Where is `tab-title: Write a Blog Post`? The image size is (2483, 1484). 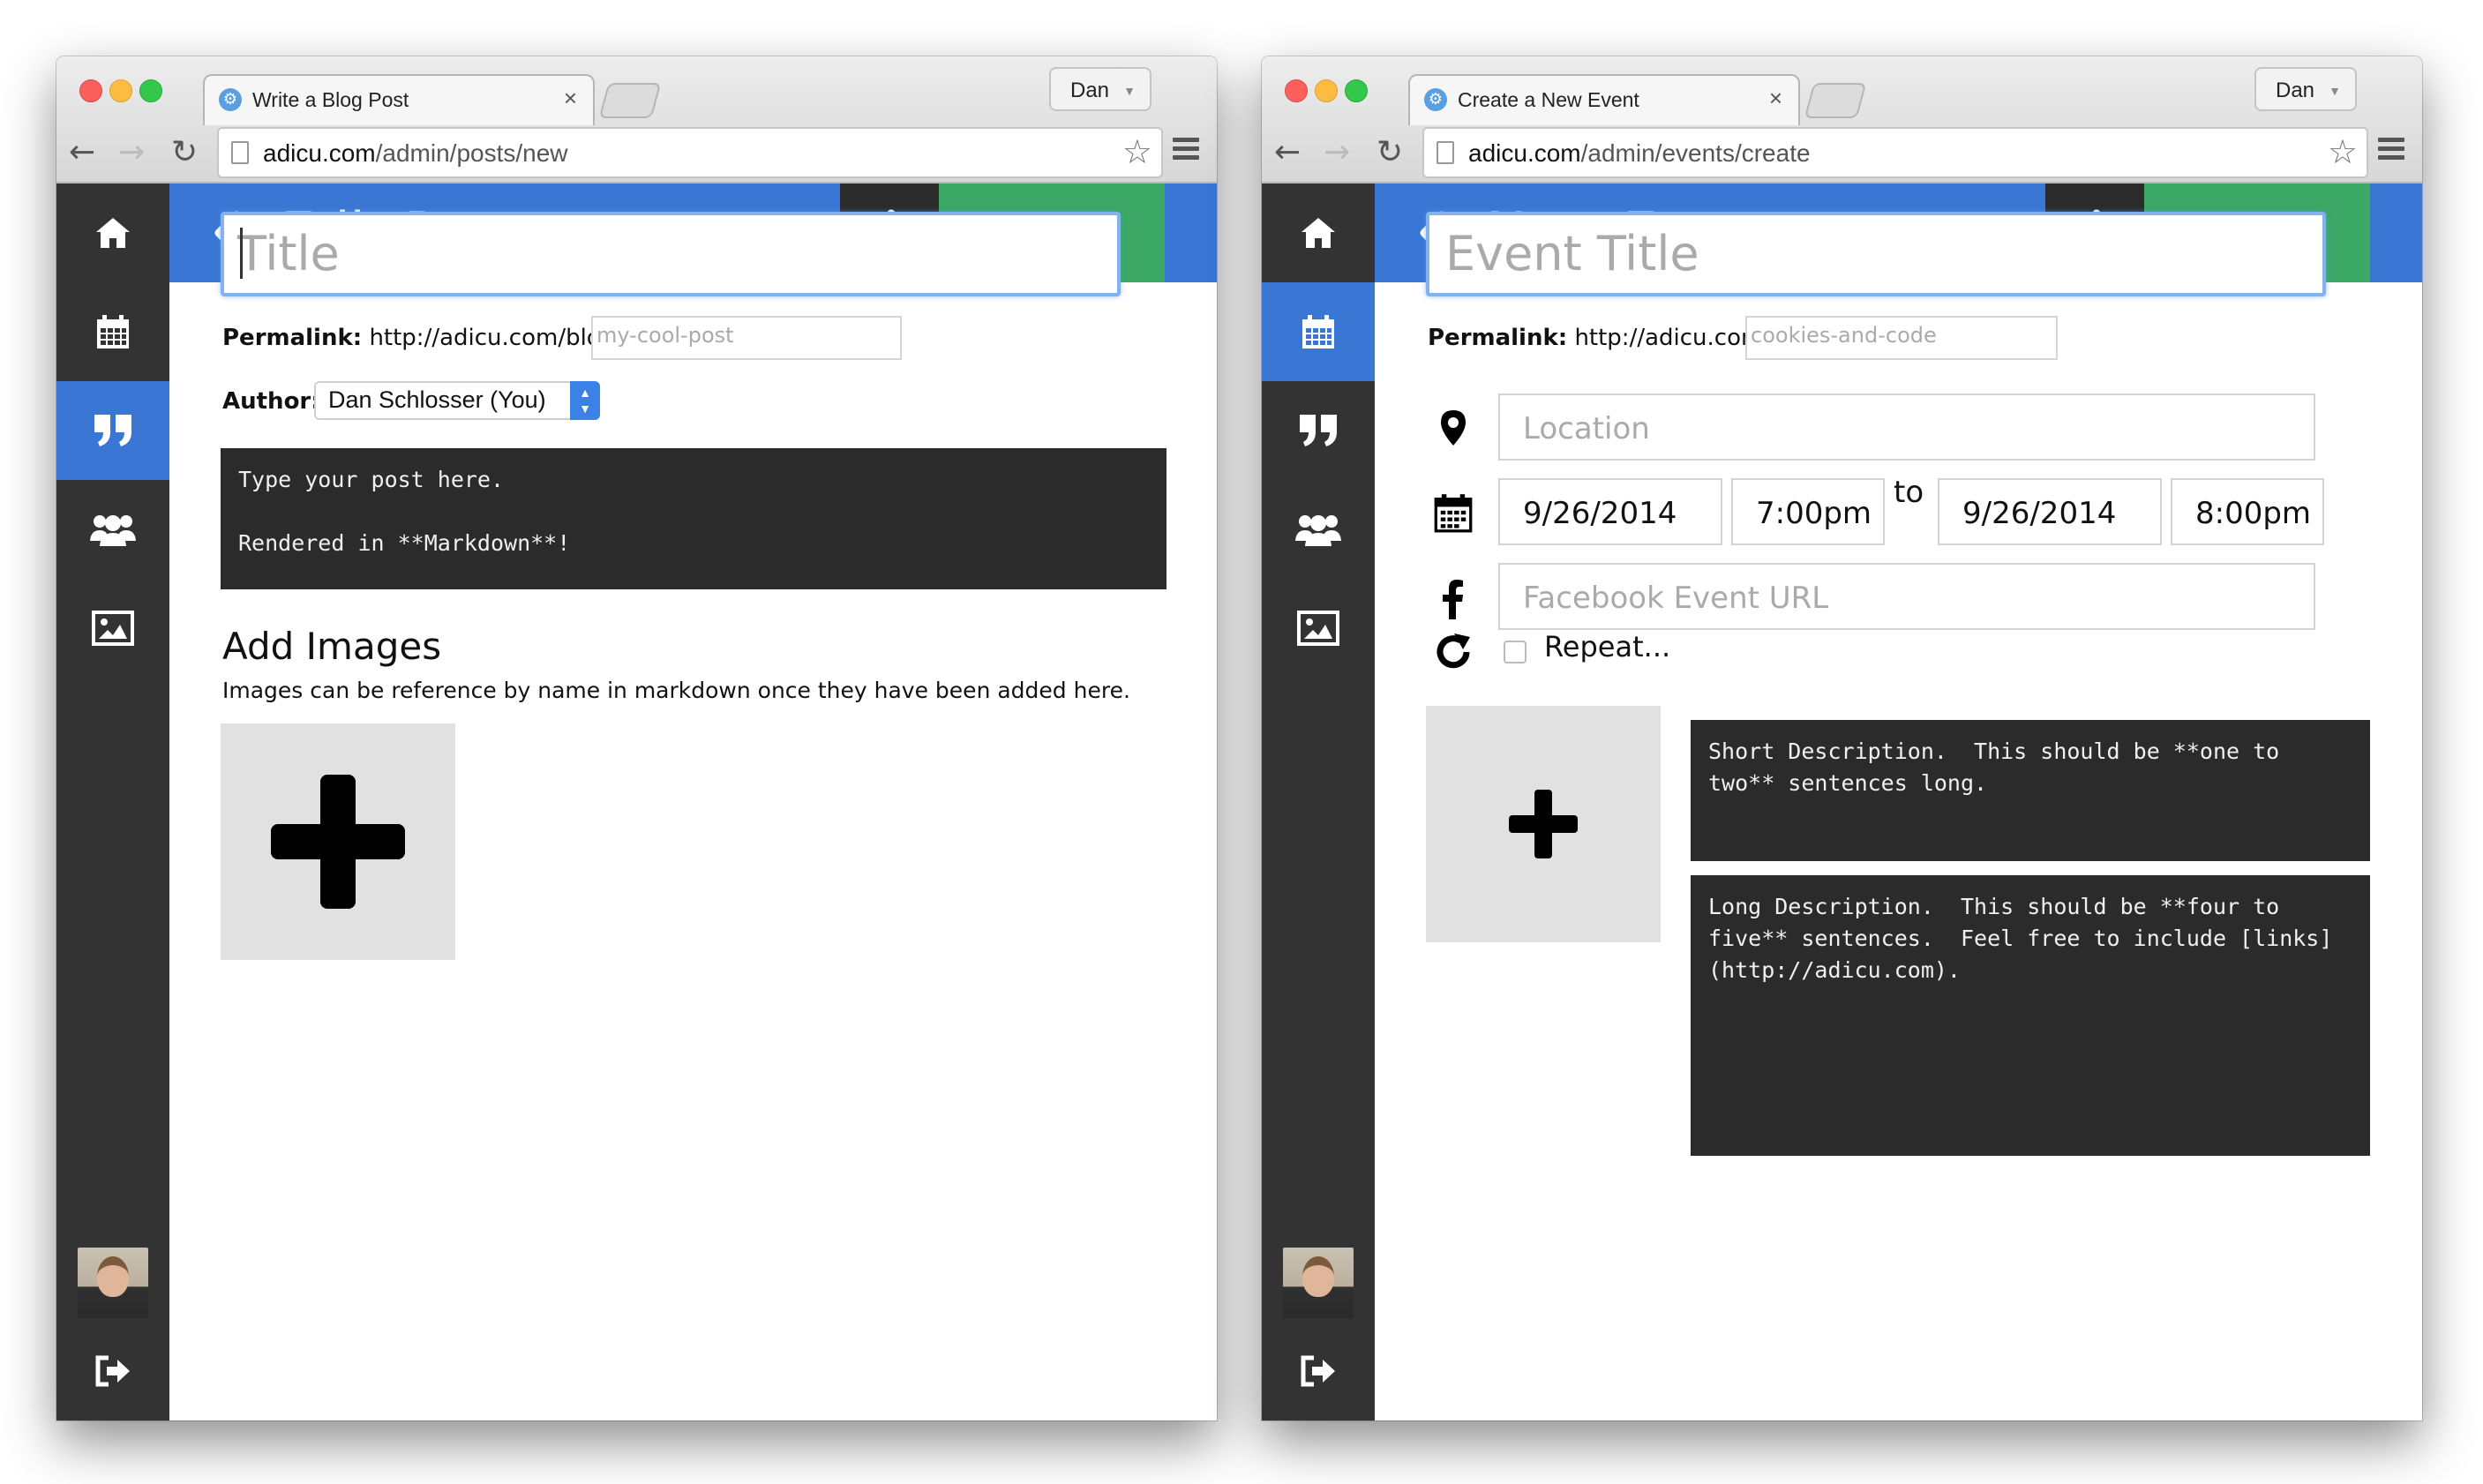 tab-title: Write a Blog Post is located at coordinates (330, 99).